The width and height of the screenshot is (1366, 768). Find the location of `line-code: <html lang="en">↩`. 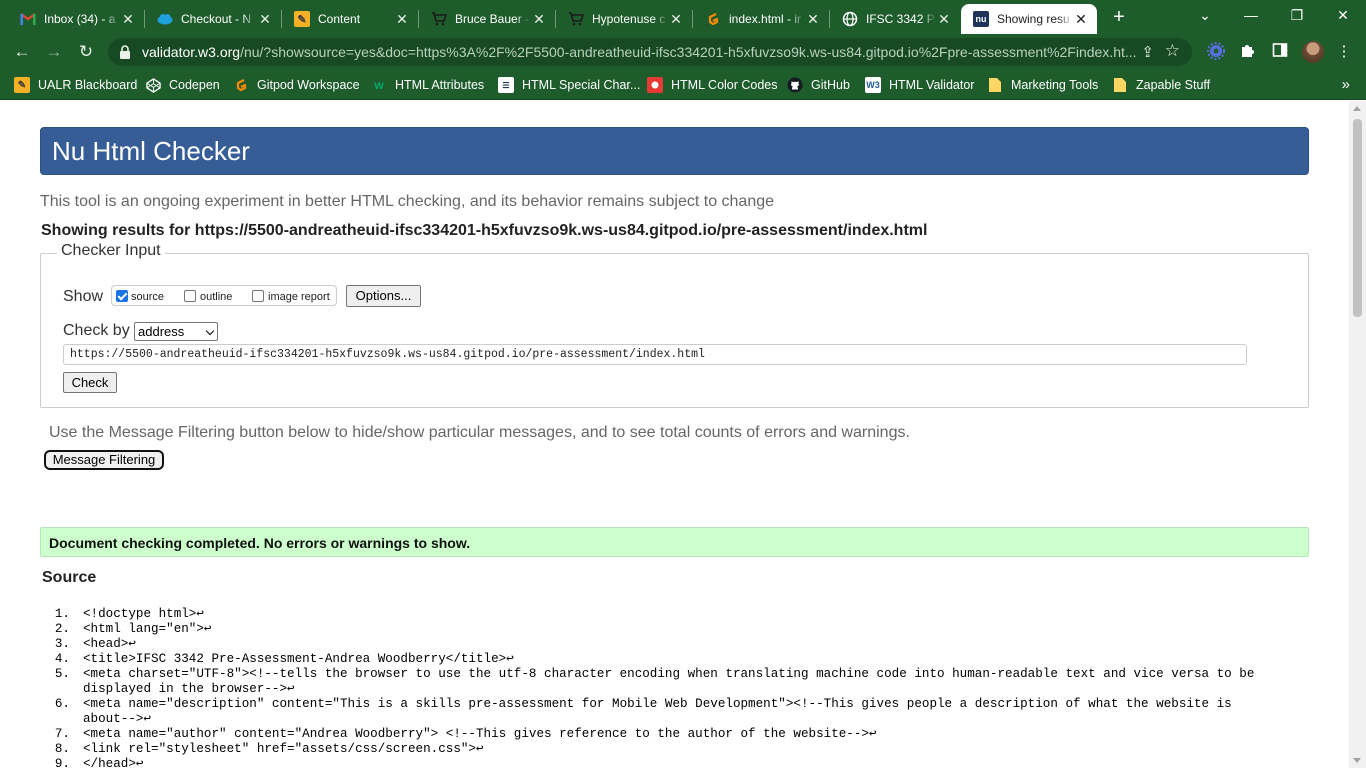

line-code: <html lang="en">↩ is located at coordinates (147, 629).